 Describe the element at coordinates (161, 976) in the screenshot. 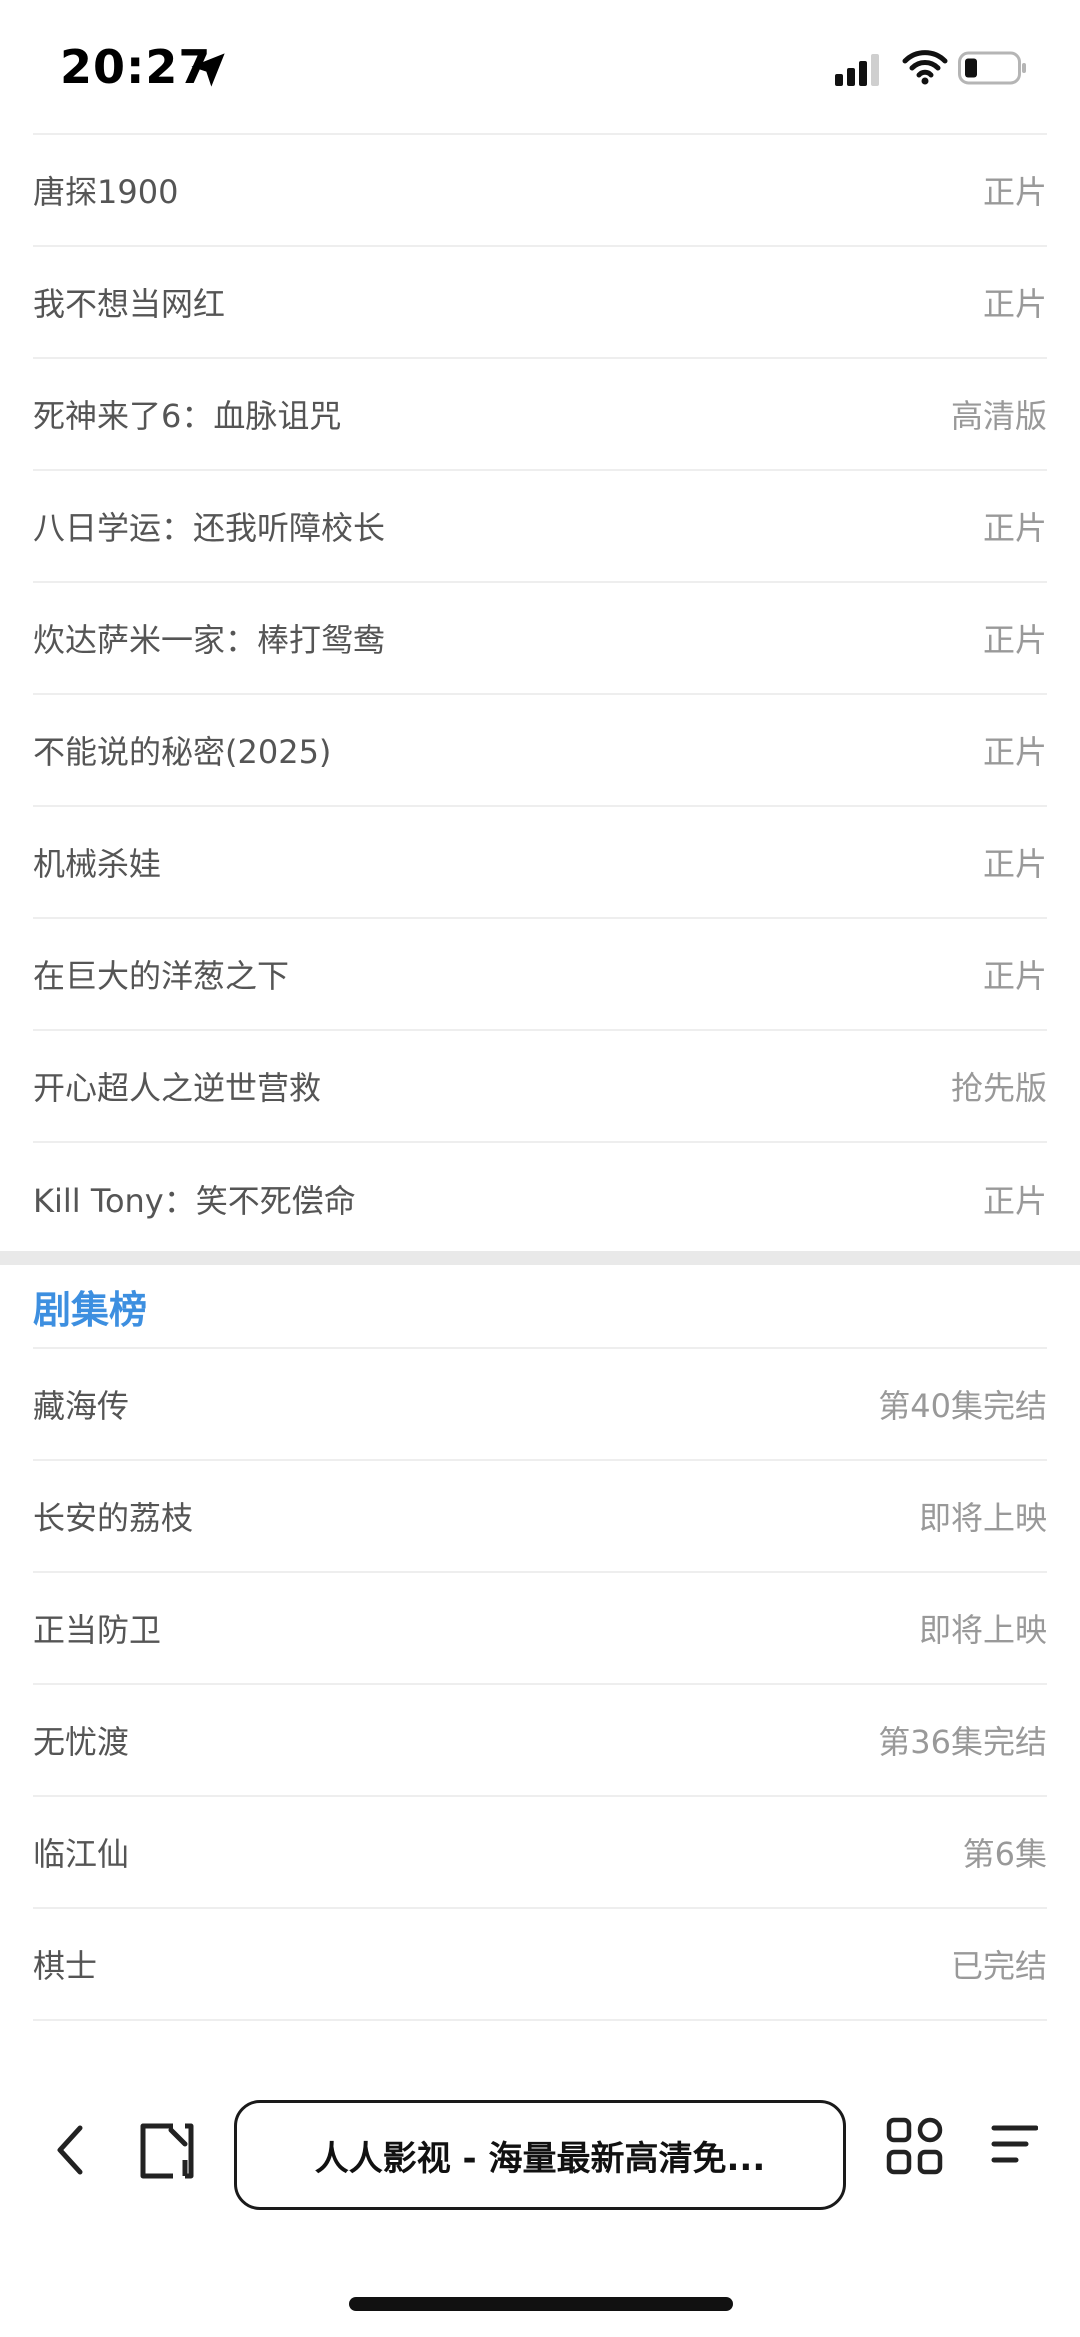

I see `item-title: 在巨大的洋葱之下` at that location.